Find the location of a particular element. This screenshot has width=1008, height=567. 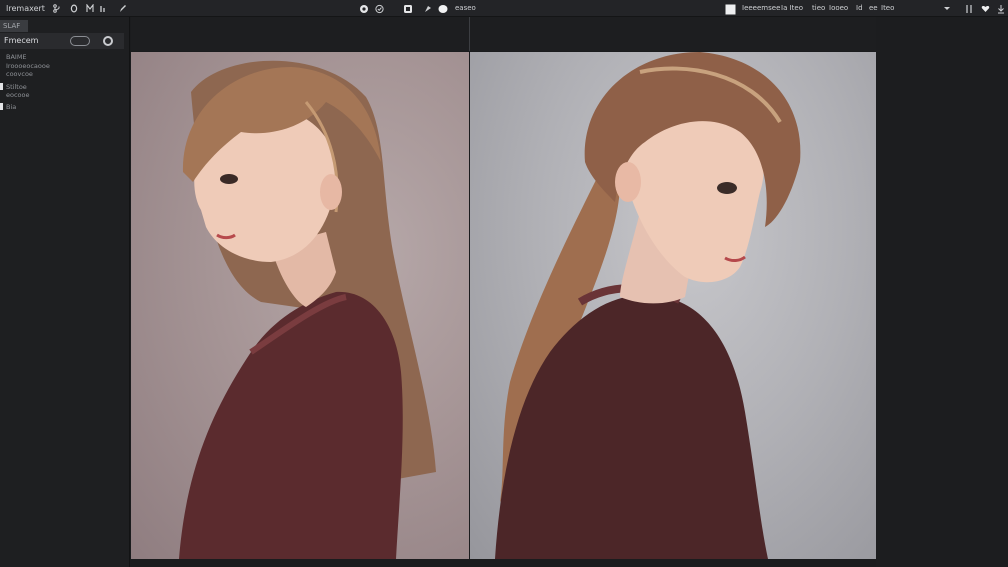

sidebar-marker is located at coordinates (1, 86).